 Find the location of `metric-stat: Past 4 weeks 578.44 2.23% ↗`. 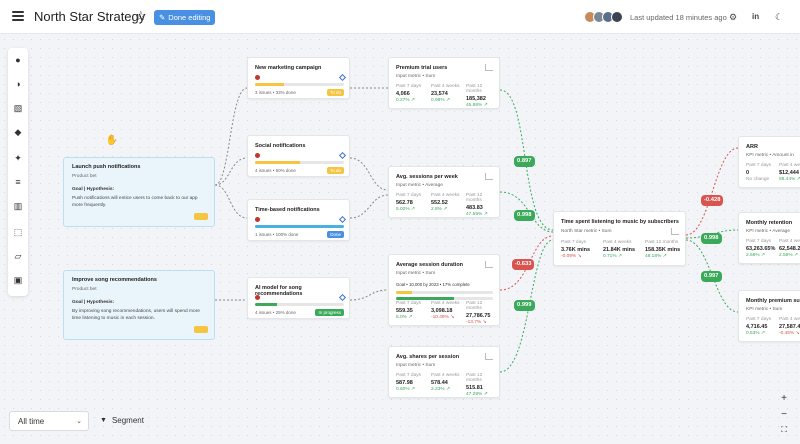

metric-stat: Past 4 weeks 578.44 2.23% ↗ is located at coordinates (445, 382).